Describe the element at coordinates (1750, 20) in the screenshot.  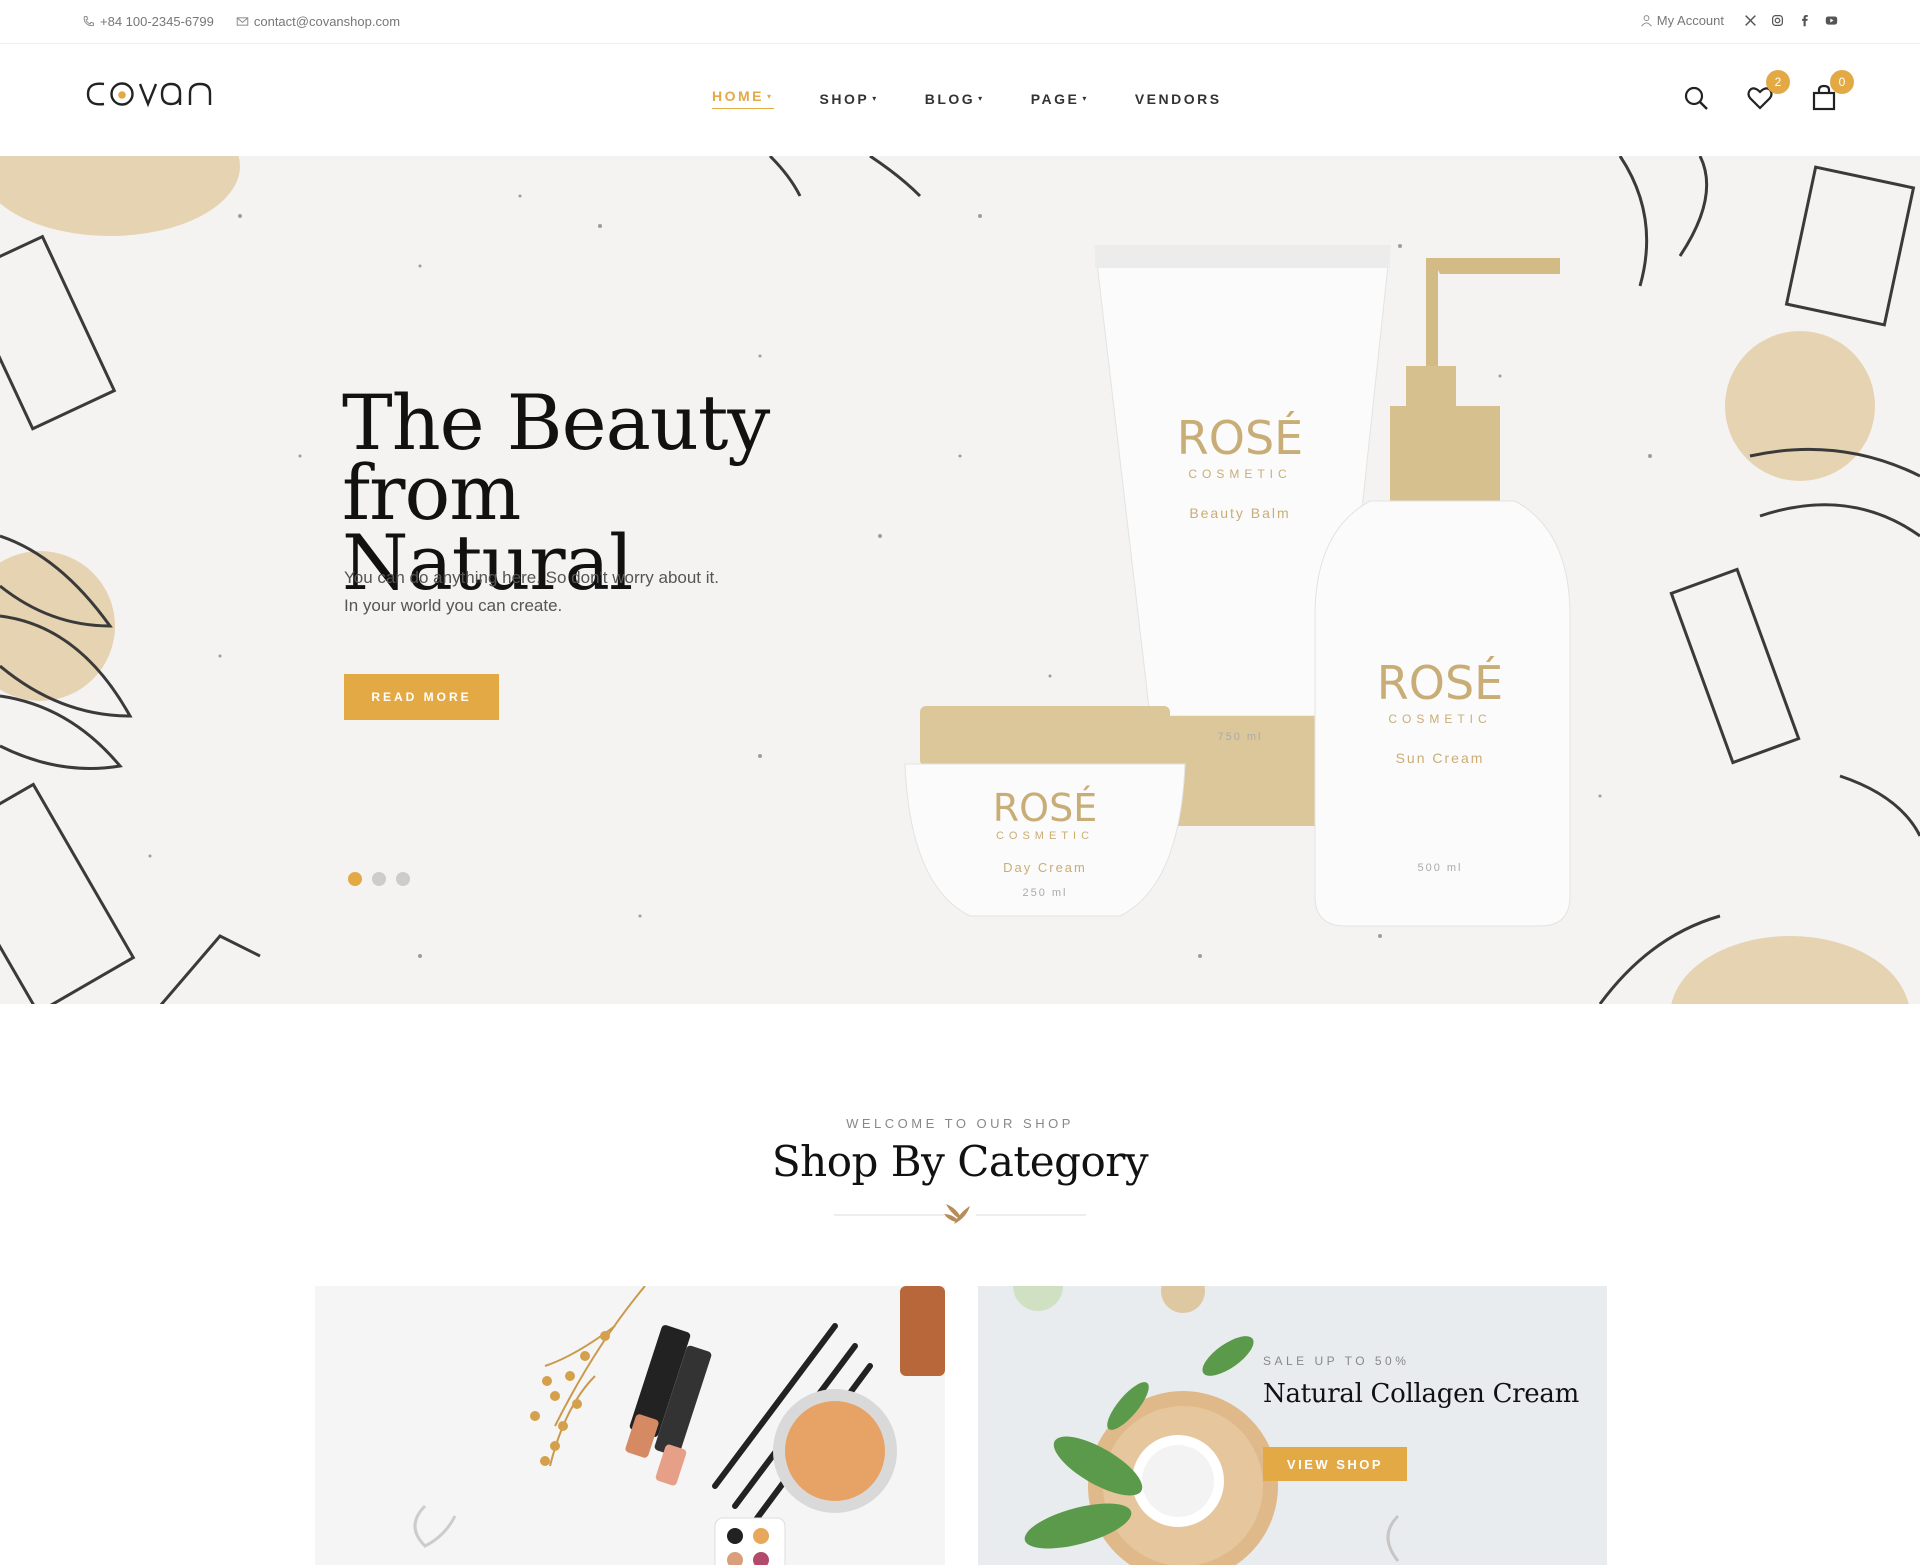
I see `x-icon` at that location.